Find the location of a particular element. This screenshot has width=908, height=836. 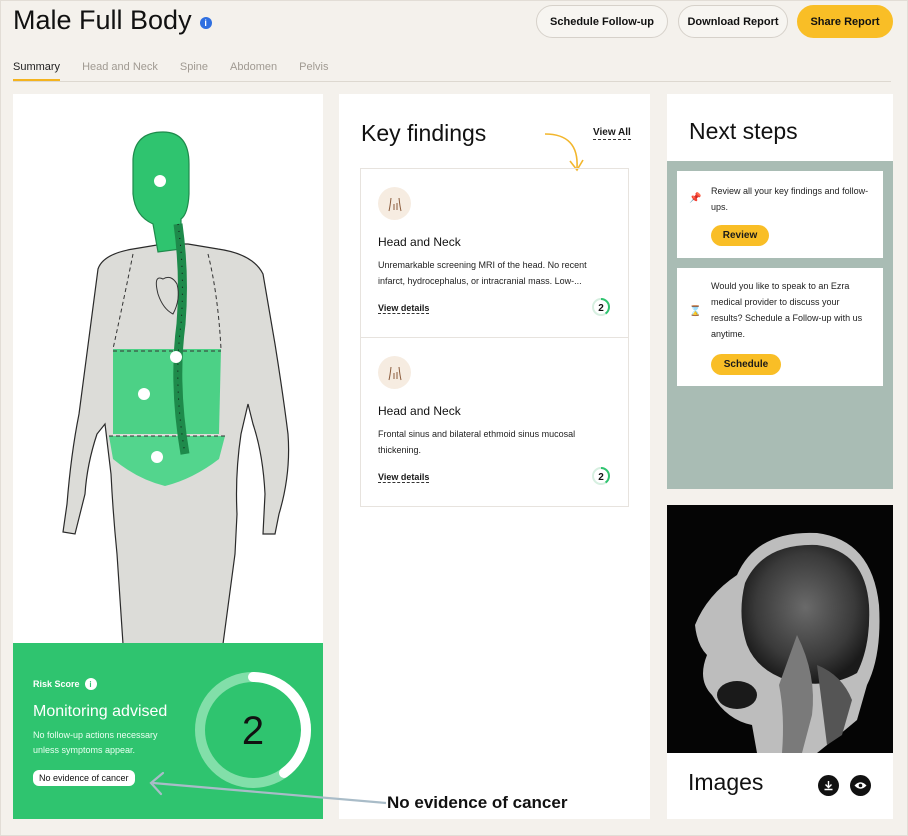

page-title: Male Full Body i is located at coordinates (112, 20).